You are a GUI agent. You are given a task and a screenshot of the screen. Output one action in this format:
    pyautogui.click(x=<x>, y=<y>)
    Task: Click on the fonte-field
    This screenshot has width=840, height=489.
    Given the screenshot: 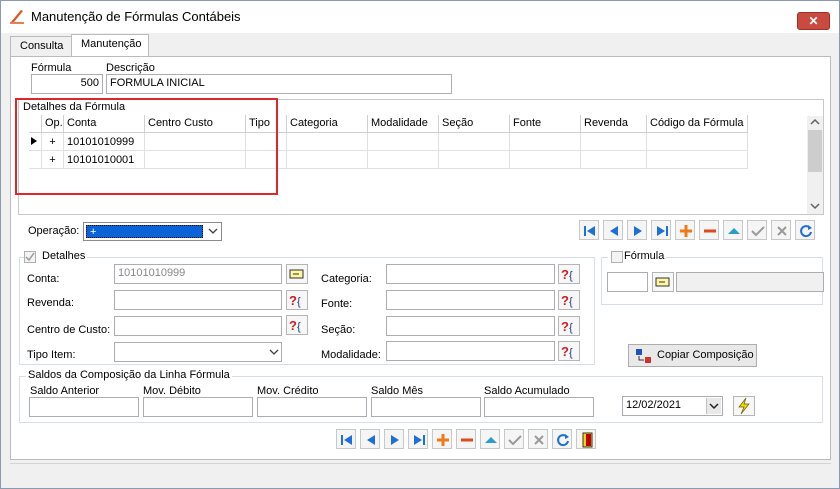 What is the action you would take?
    pyautogui.click(x=470, y=300)
    